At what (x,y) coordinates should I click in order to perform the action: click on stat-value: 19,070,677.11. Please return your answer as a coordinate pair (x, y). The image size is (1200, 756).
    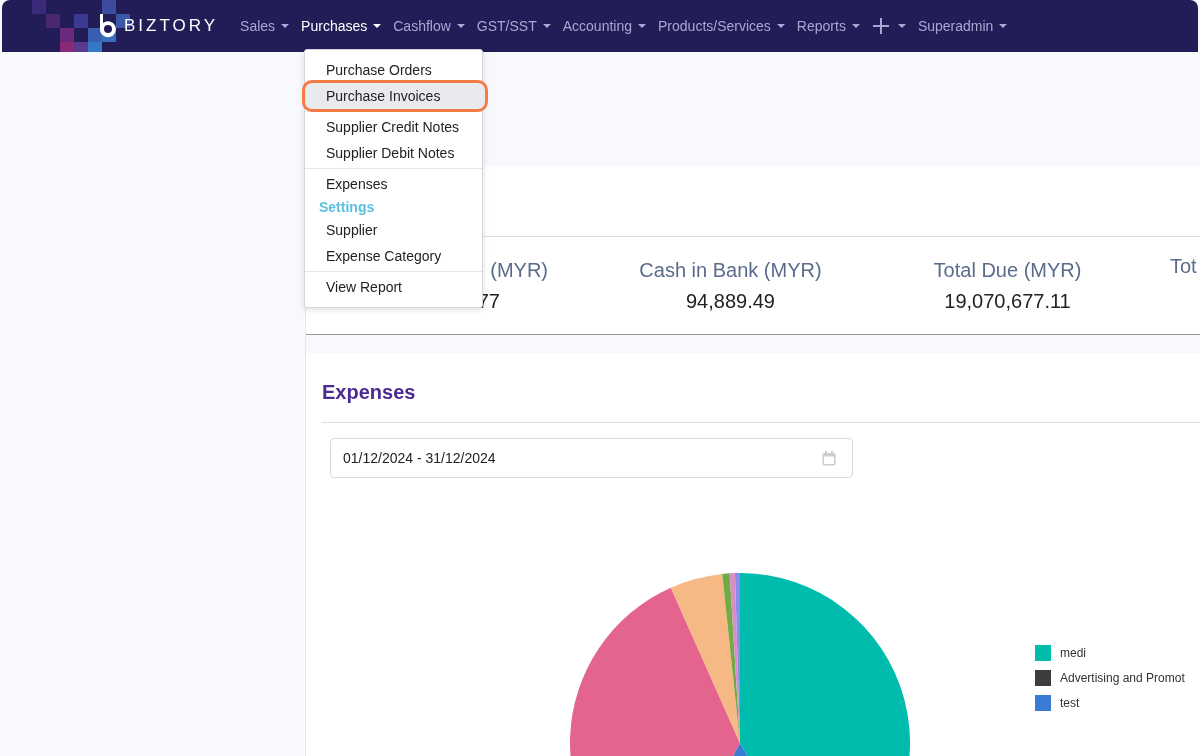
    Looking at the image, I should click on (1007, 301).